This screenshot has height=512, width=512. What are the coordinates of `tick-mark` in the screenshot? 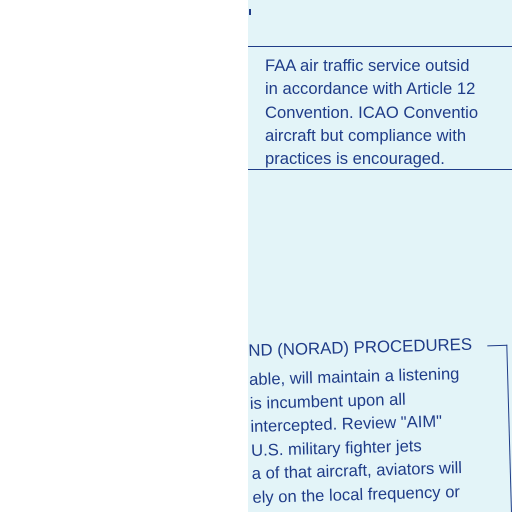 It's located at (250, 12).